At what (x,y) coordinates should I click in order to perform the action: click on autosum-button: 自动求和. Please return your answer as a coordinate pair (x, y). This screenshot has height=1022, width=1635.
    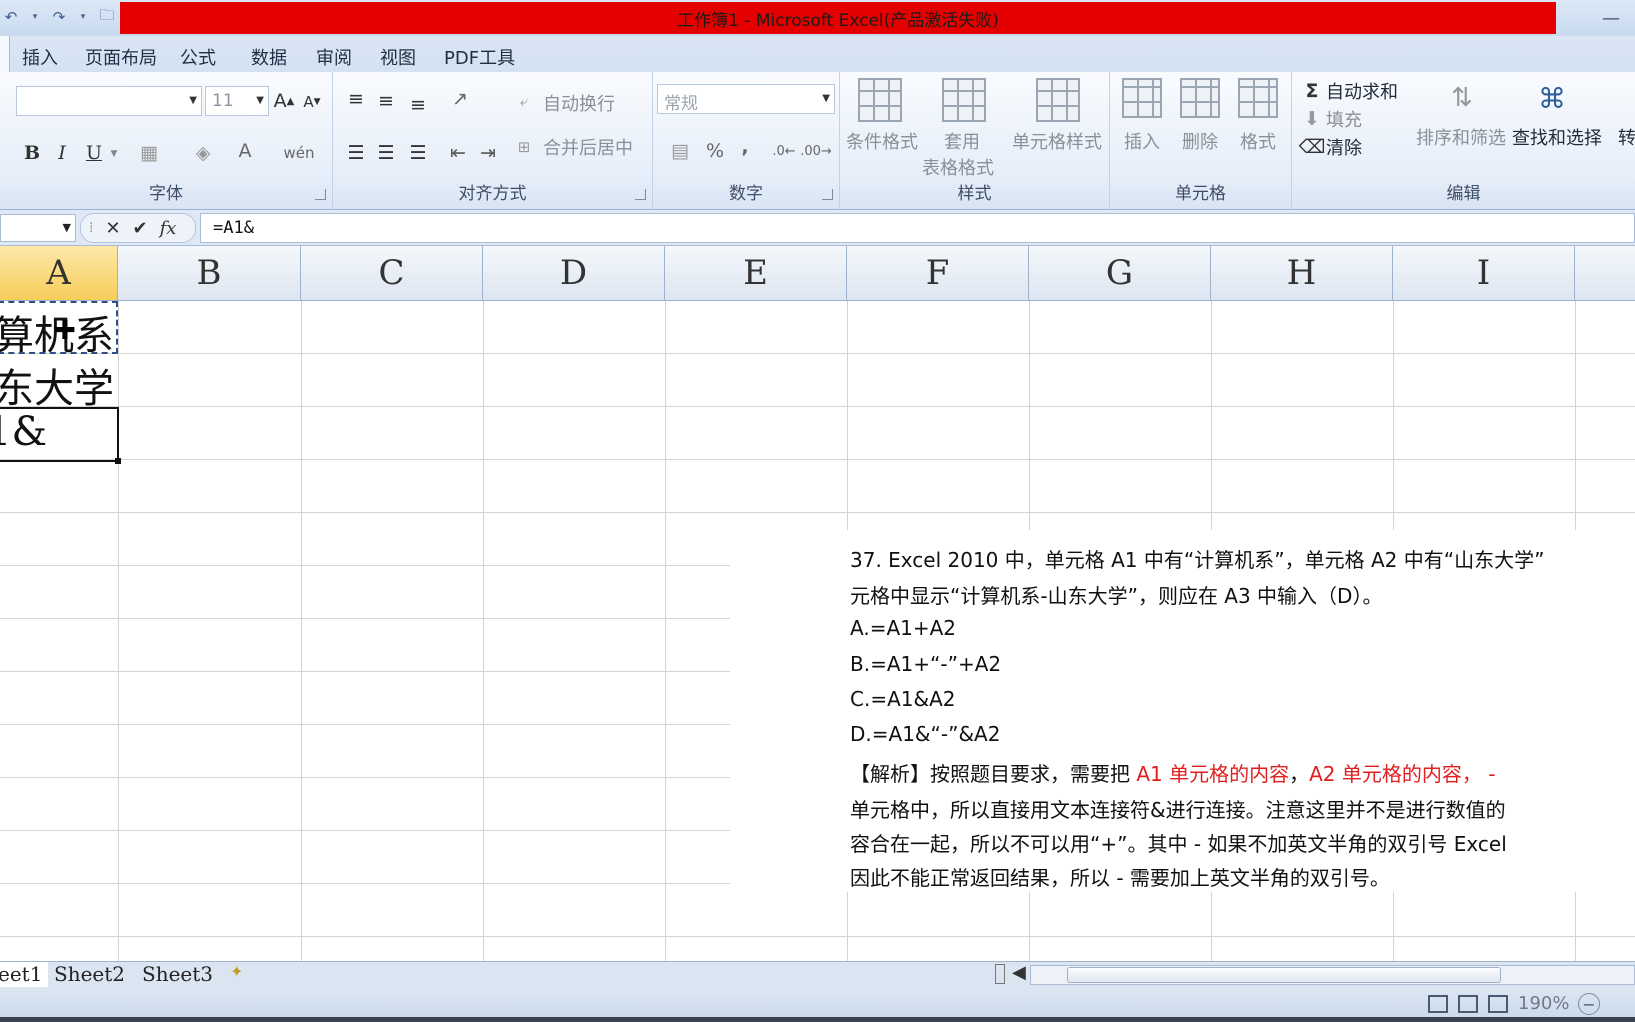
    Looking at the image, I should click on (1362, 91).